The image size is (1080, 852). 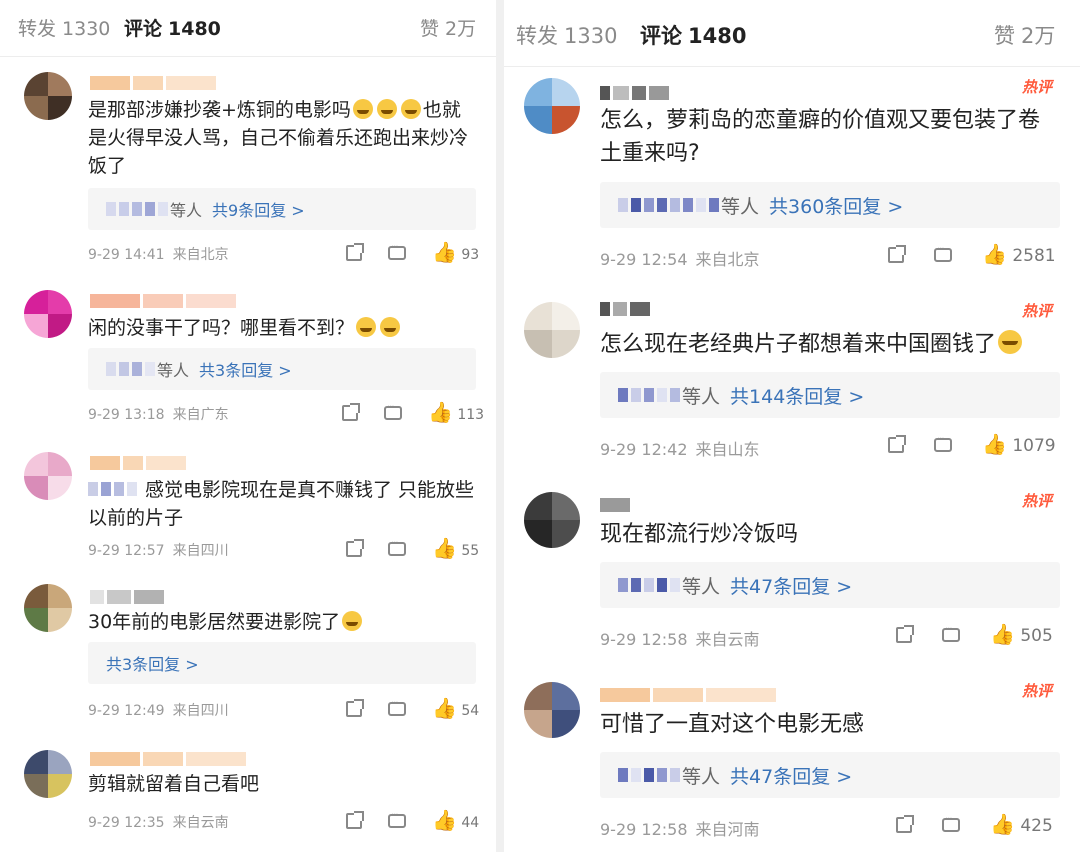 What do you see at coordinates (455, 252) in the screenshot?
I see `like-button: 👍 93` at bounding box center [455, 252].